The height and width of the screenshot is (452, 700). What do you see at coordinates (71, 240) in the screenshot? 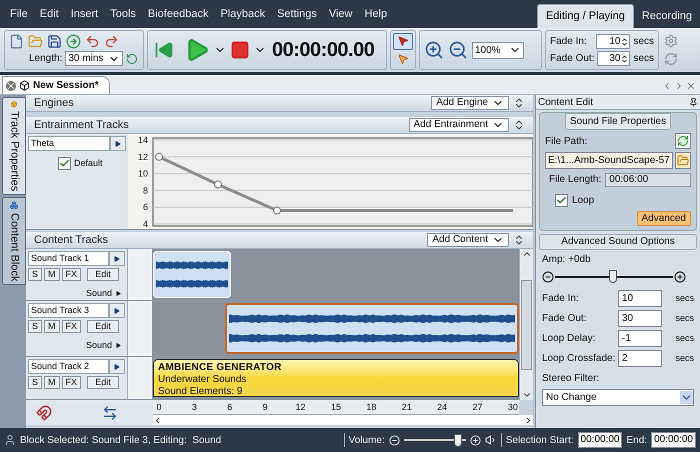
I see `section-title: Content Tracks` at bounding box center [71, 240].